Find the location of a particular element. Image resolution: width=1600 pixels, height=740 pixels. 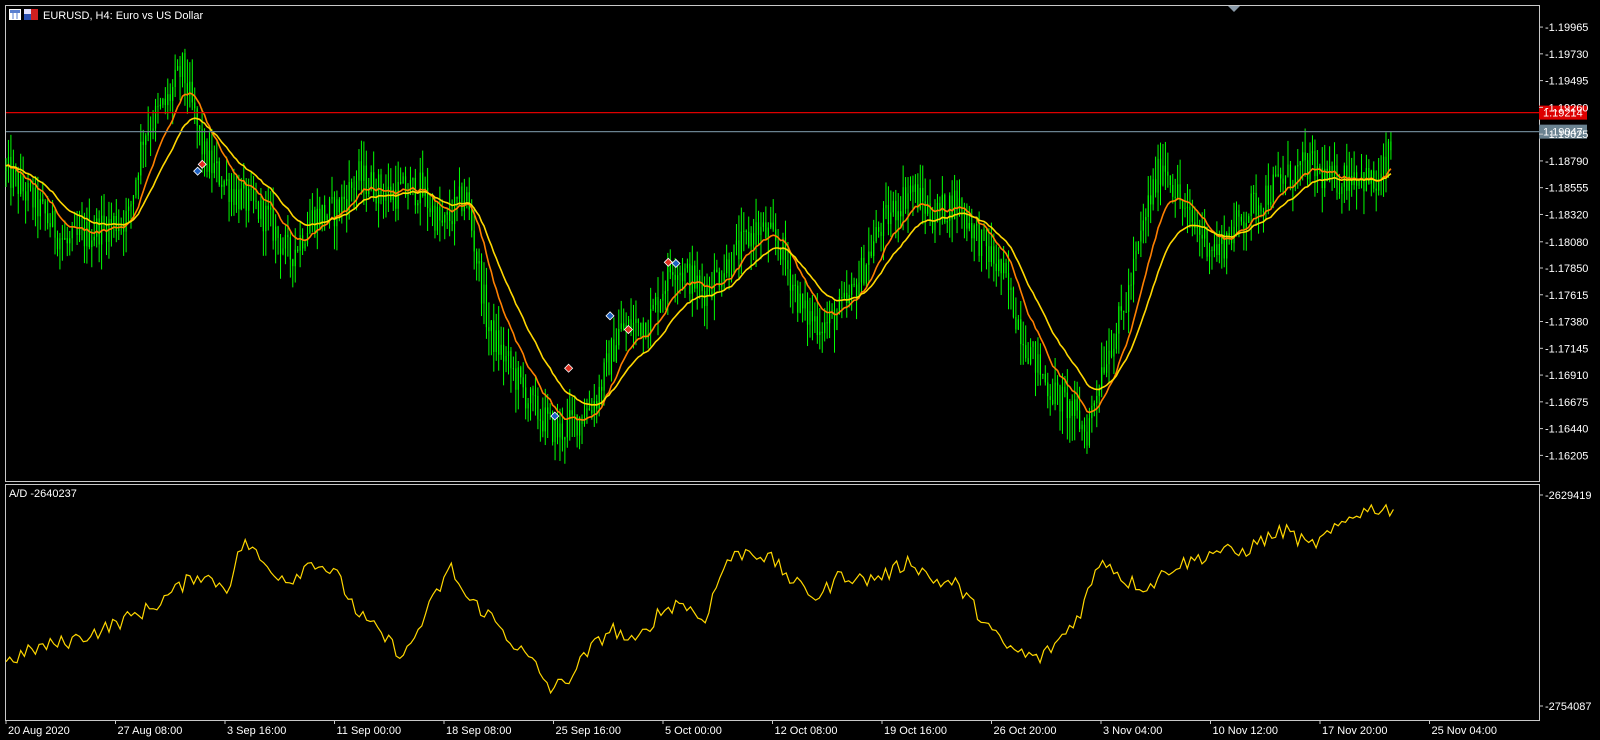

y-tick-label: -1.17850 is located at coordinates (1566, 269).